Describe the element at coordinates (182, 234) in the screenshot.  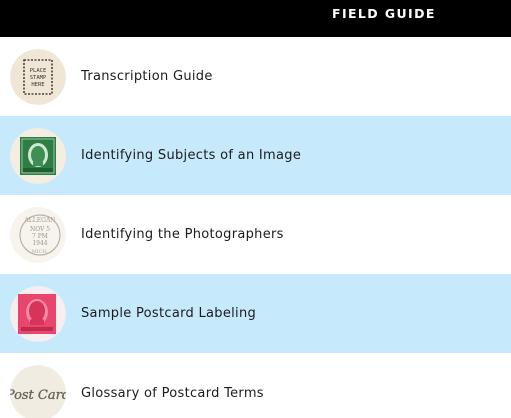
I see `list-item-label: Identifying the Photographers` at that location.